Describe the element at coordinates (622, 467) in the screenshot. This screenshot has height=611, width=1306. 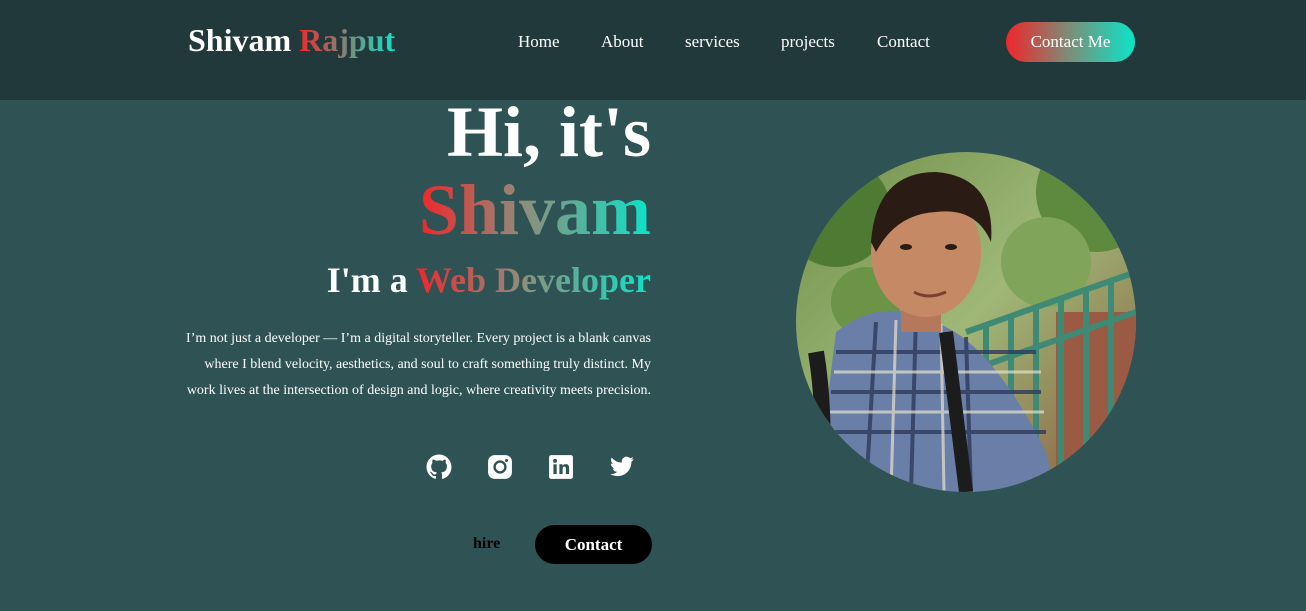
I see `twitter-icon` at that location.